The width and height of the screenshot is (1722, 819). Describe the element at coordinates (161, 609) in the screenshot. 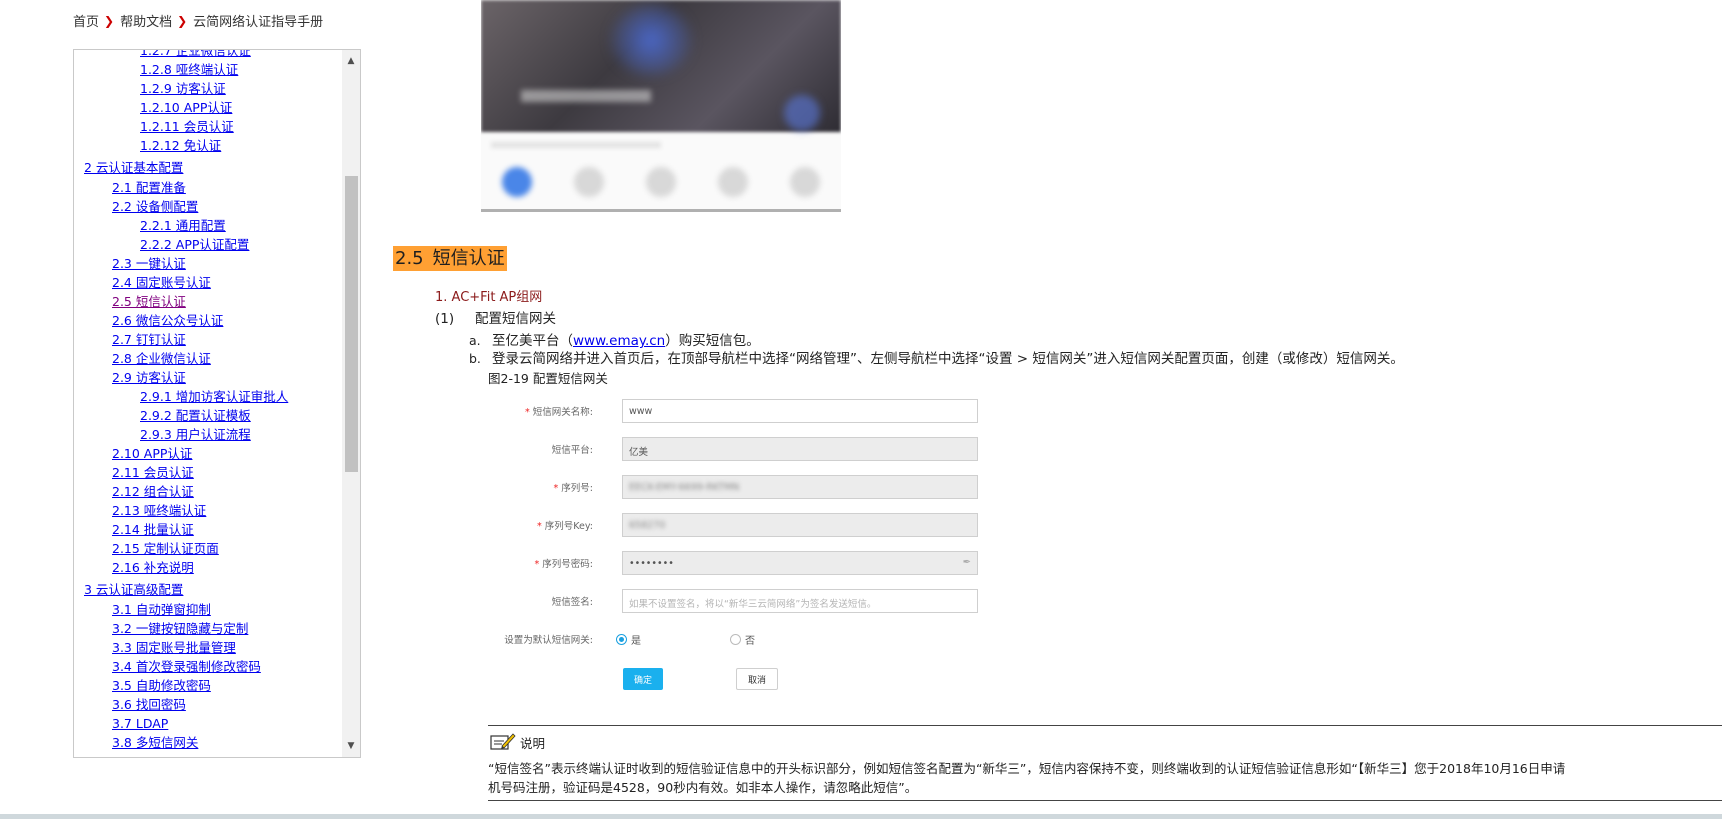

I see `toc-item: 3.1 自动弹窗抑制` at that location.